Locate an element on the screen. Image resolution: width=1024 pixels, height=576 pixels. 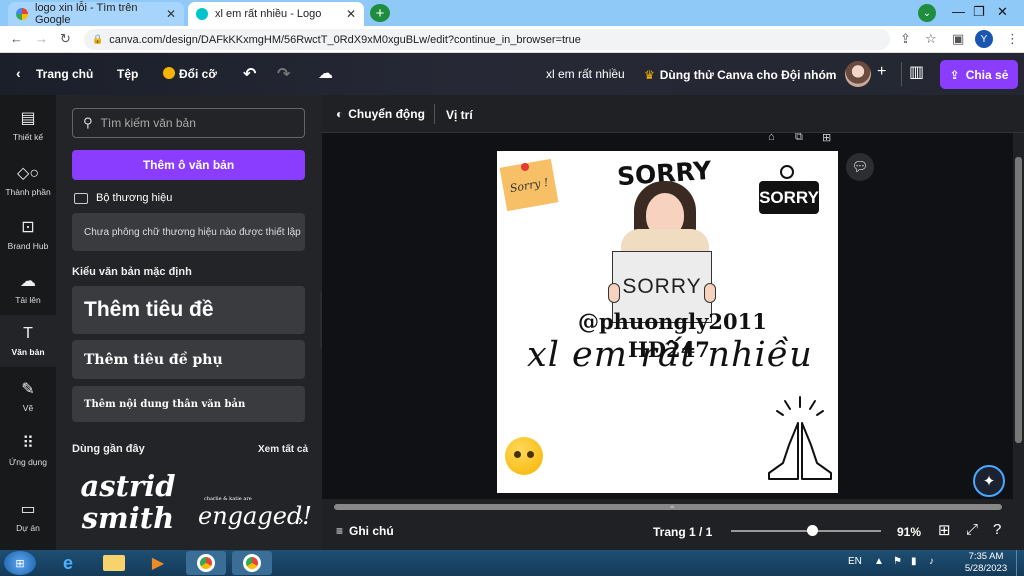
input-language: EN is located at coordinates (855, 561).